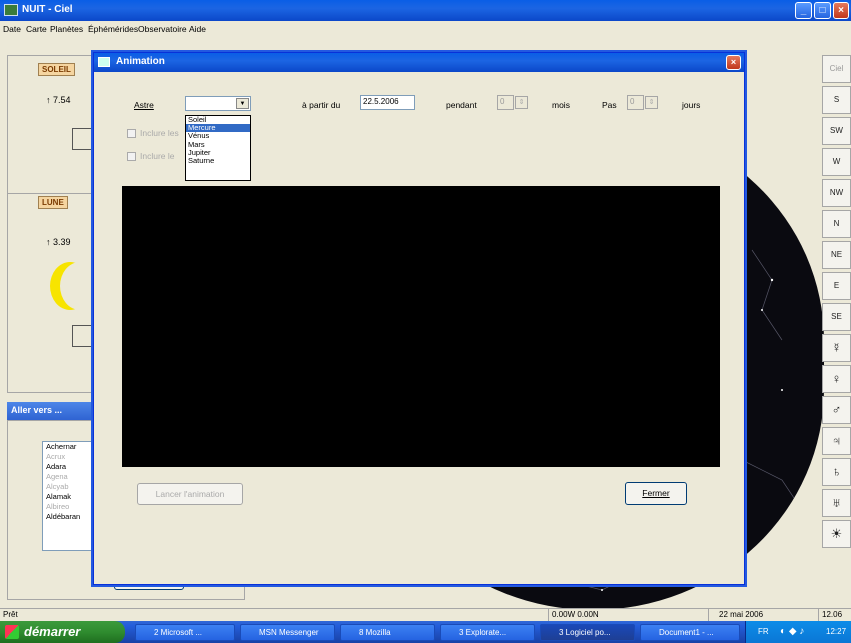 Image resolution: width=851 pixels, height=643 pixels. Describe the element at coordinates (190, 494) in the screenshot. I see `launch-animation-button: Lancer l'animation` at that location.